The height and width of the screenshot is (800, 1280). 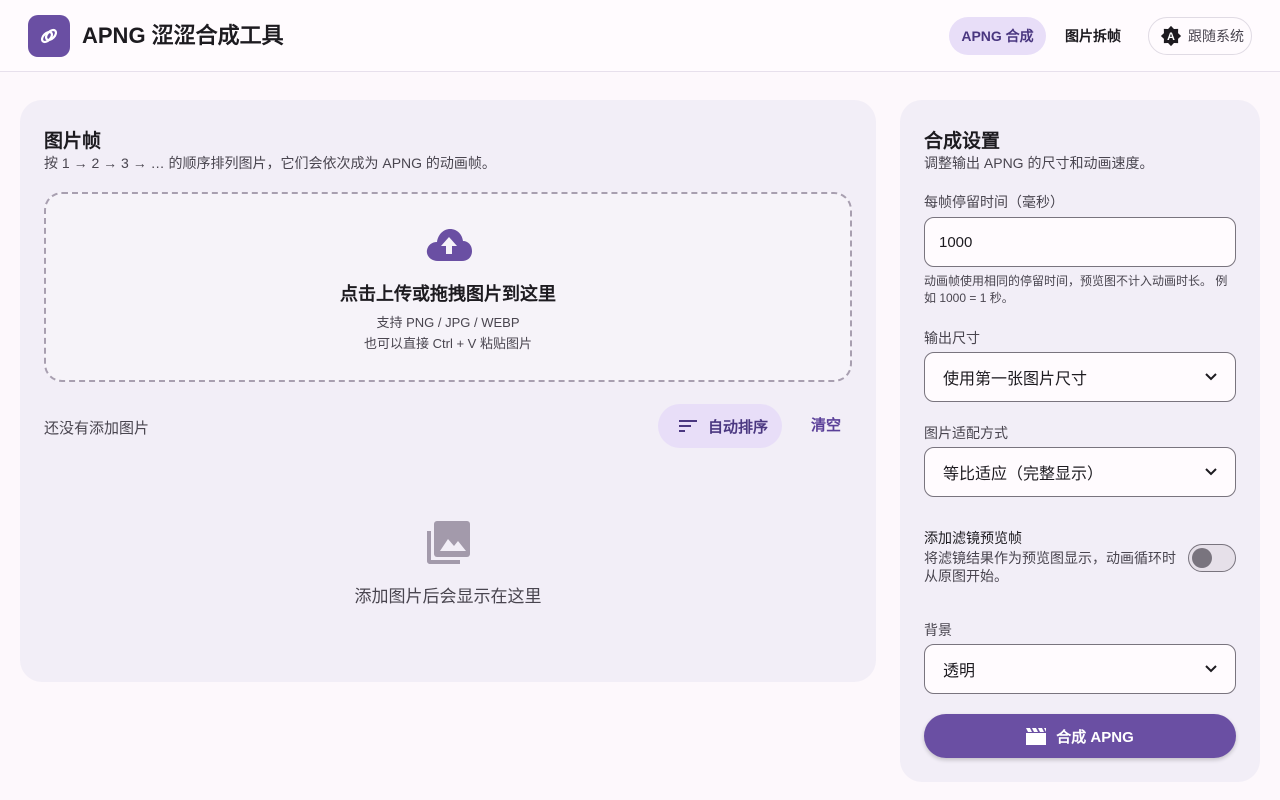 I want to click on tab-frame-split: 图片拆帧, so click(x=1093, y=36).